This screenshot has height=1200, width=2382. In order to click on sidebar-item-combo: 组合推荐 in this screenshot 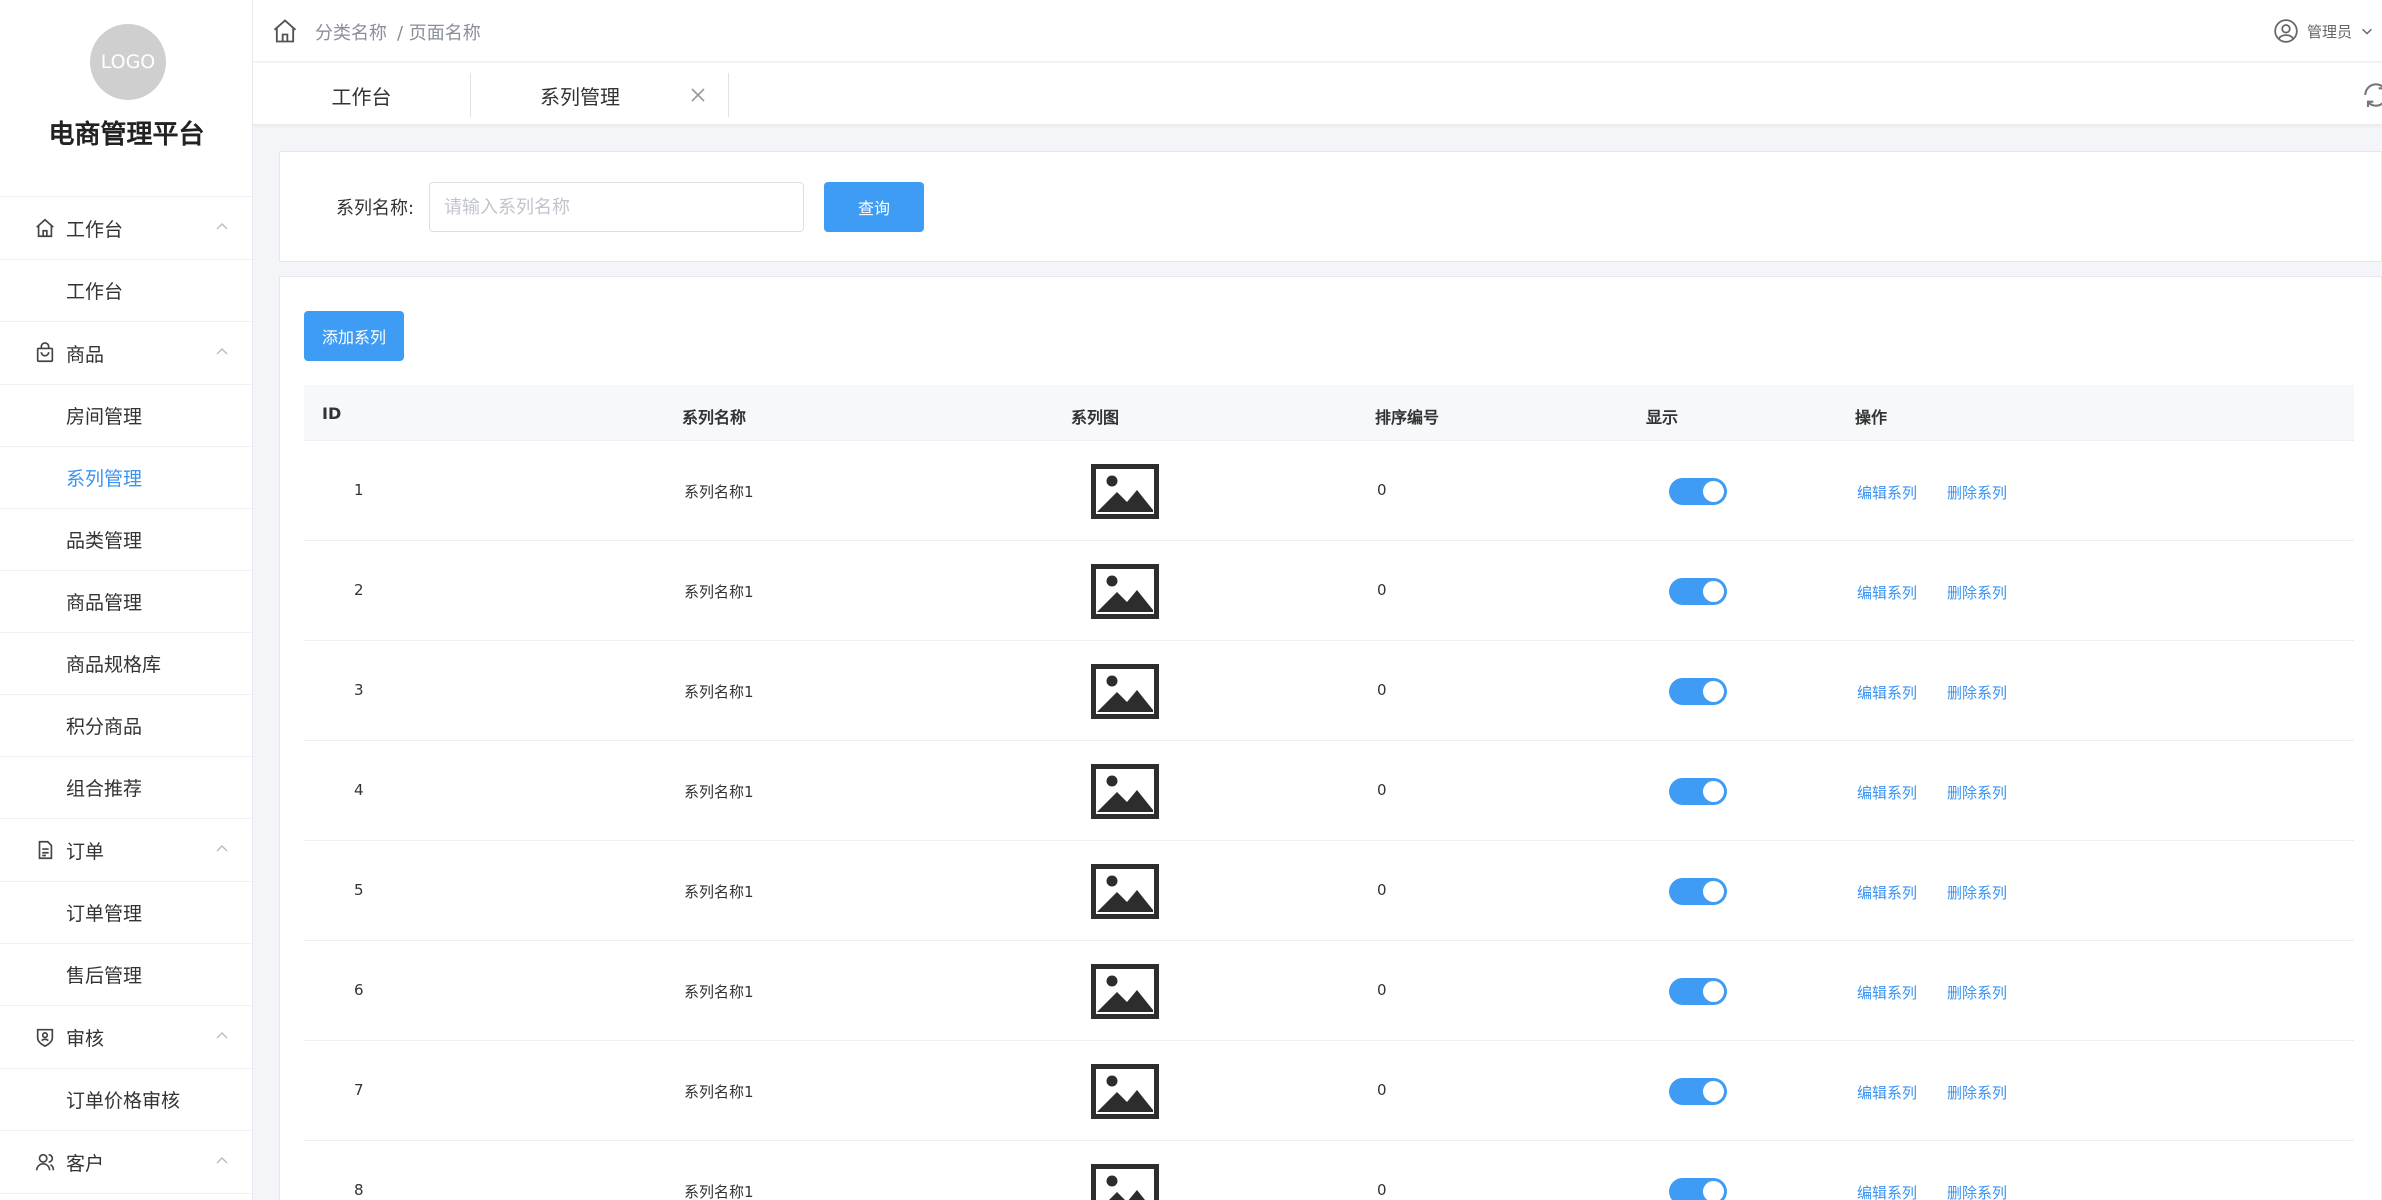, I will do `click(126, 788)`.